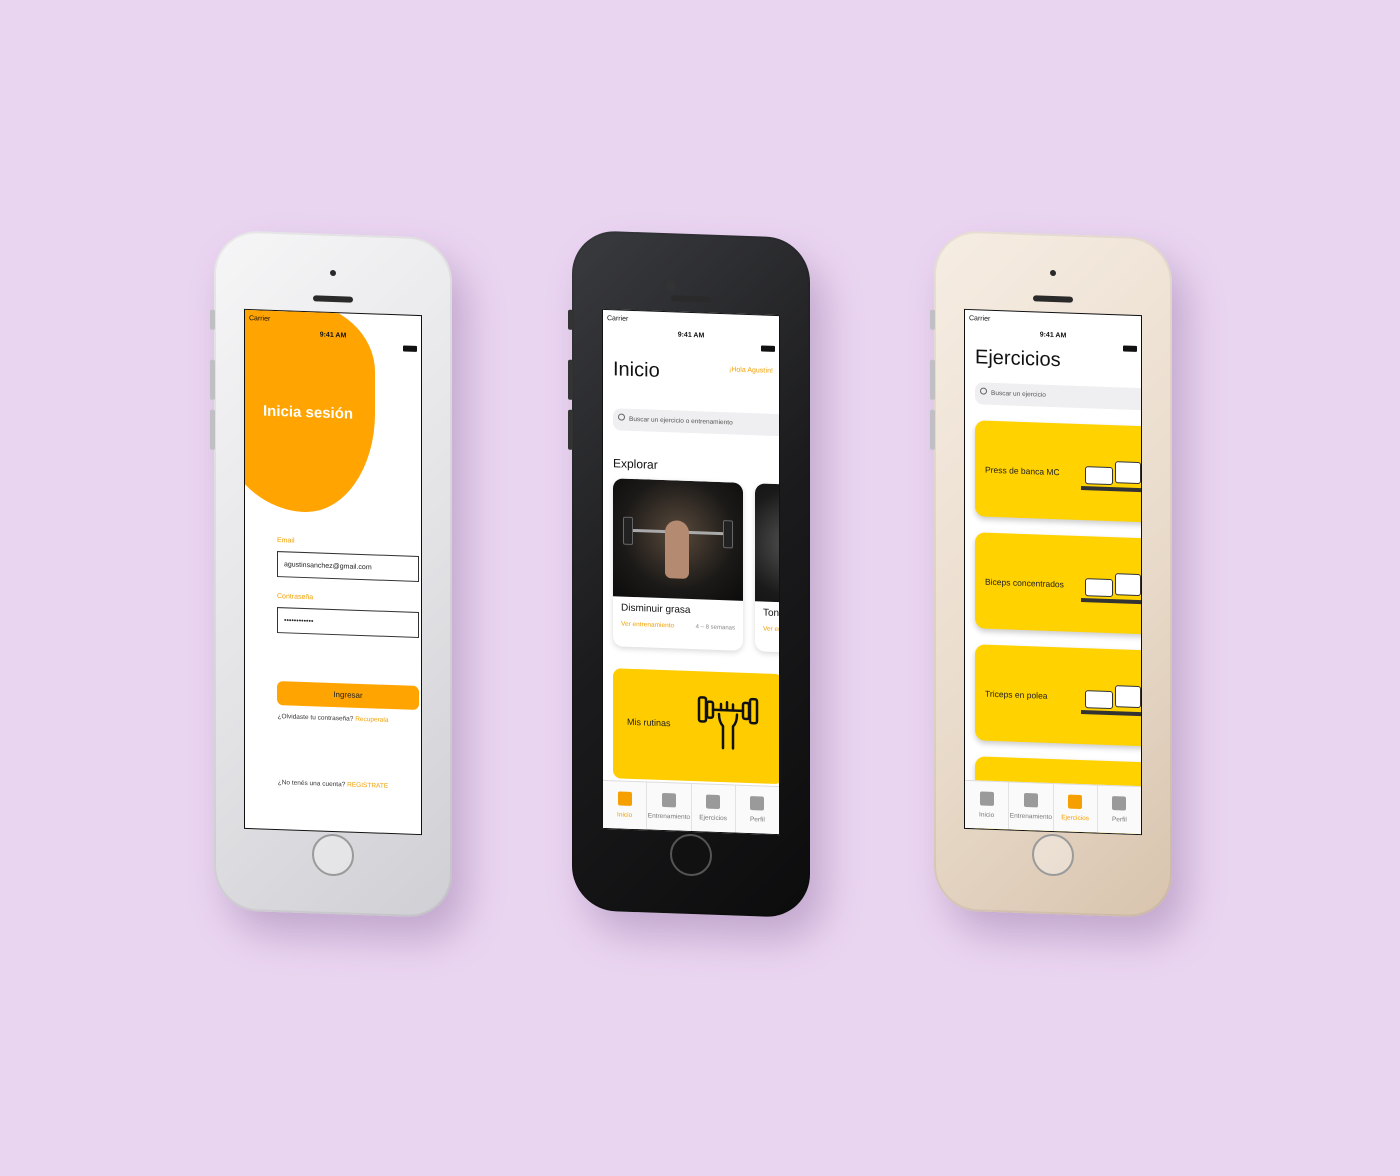 The height and width of the screenshot is (1176, 1400). I want to click on email-label: Email, so click(286, 541).